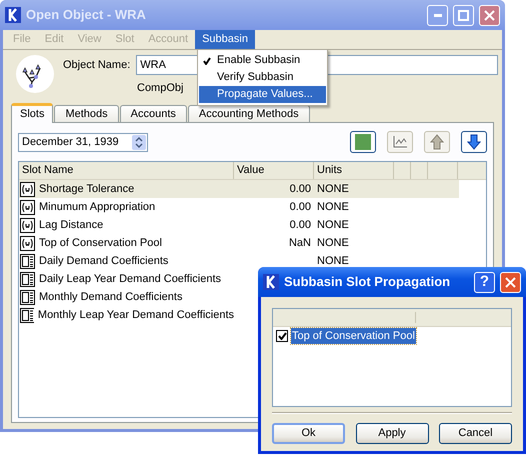 The image size is (526, 460). I want to click on object-name-label: Object Name:, so click(96, 65).